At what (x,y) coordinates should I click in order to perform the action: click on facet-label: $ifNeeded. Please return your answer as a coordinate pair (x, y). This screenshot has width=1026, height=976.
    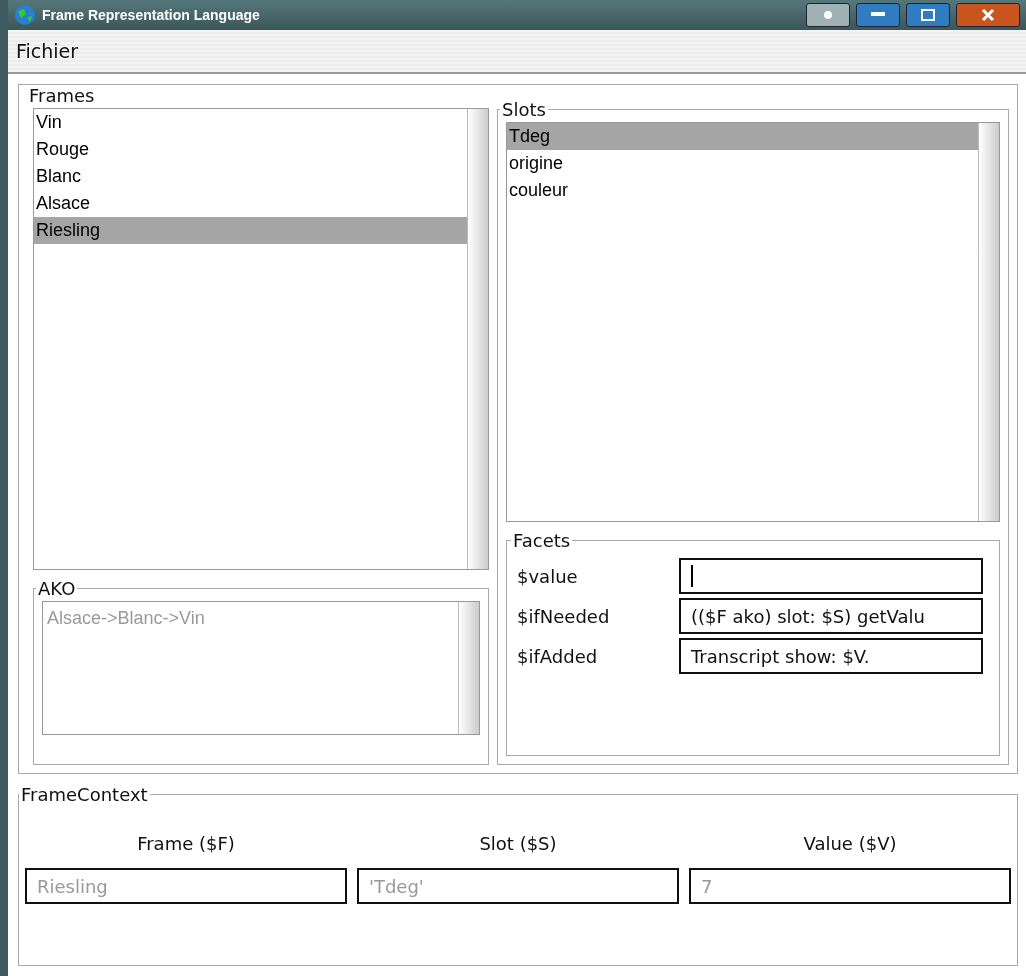
    Looking at the image, I should click on (564, 616).